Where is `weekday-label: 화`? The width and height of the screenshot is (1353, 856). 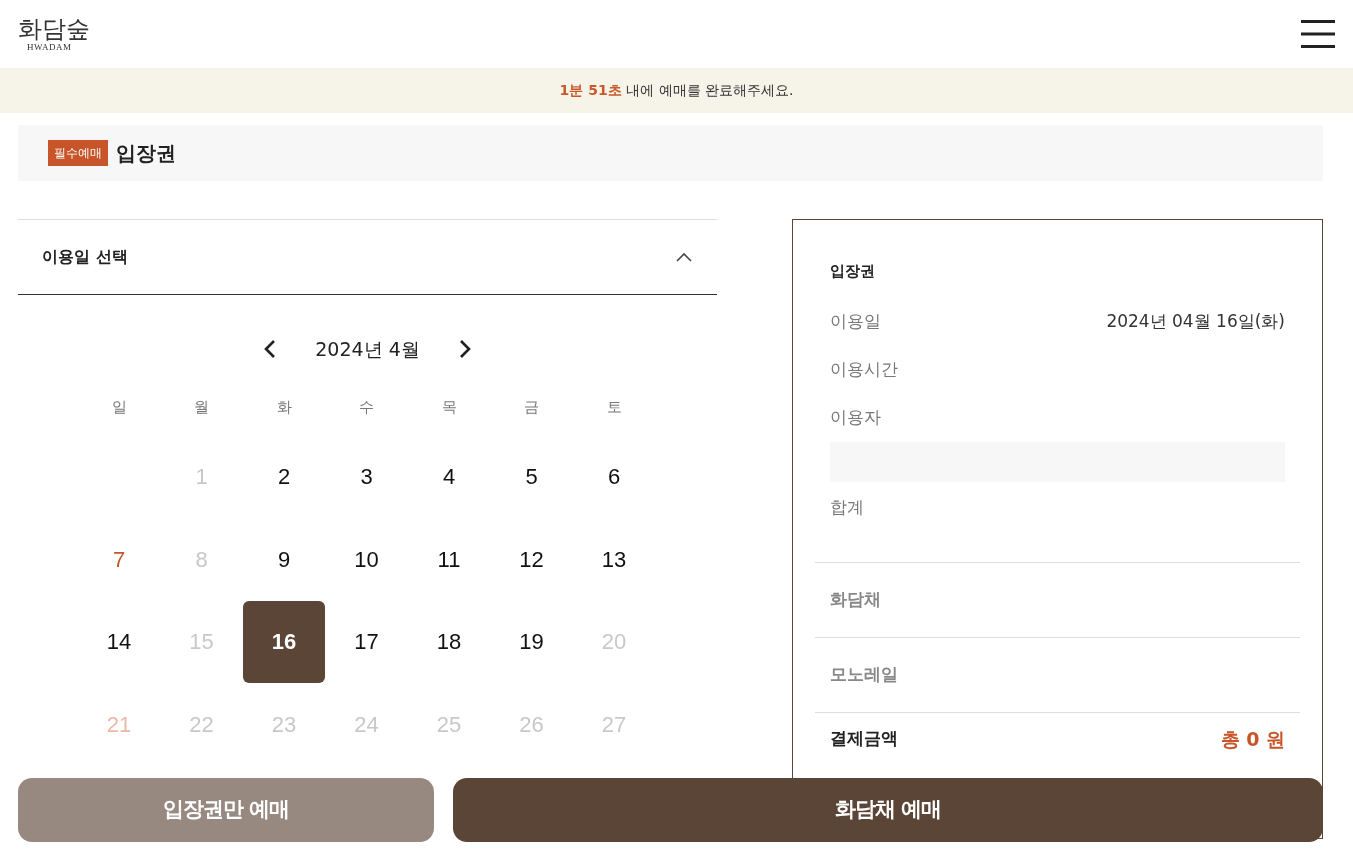
weekday-label: 화 is located at coordinates (284, 407).